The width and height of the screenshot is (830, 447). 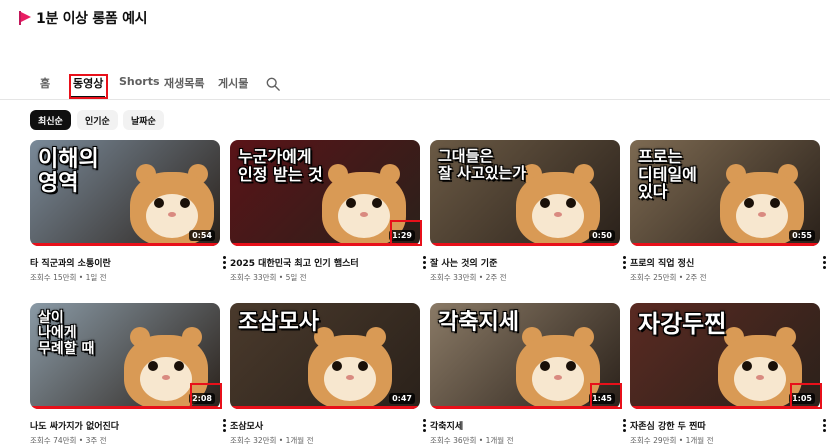 What do you see at coordinates (725, 193) in the screenshot?
I see `video-thumbnail: 프로는 디테일에 있다 0:55` at bounding box center [725, 193].